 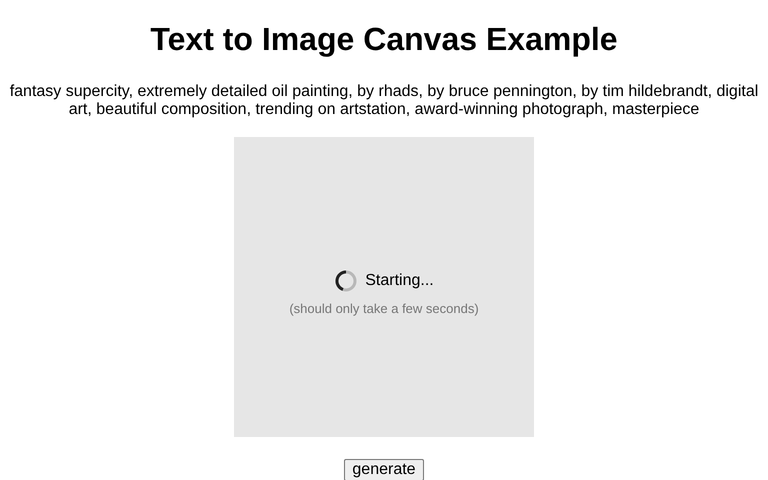 What do you see at coordinates (384, 308) in the screenshot?
I see `hint-text: (should only take a few seconds)` at bounding box center [384, 308].